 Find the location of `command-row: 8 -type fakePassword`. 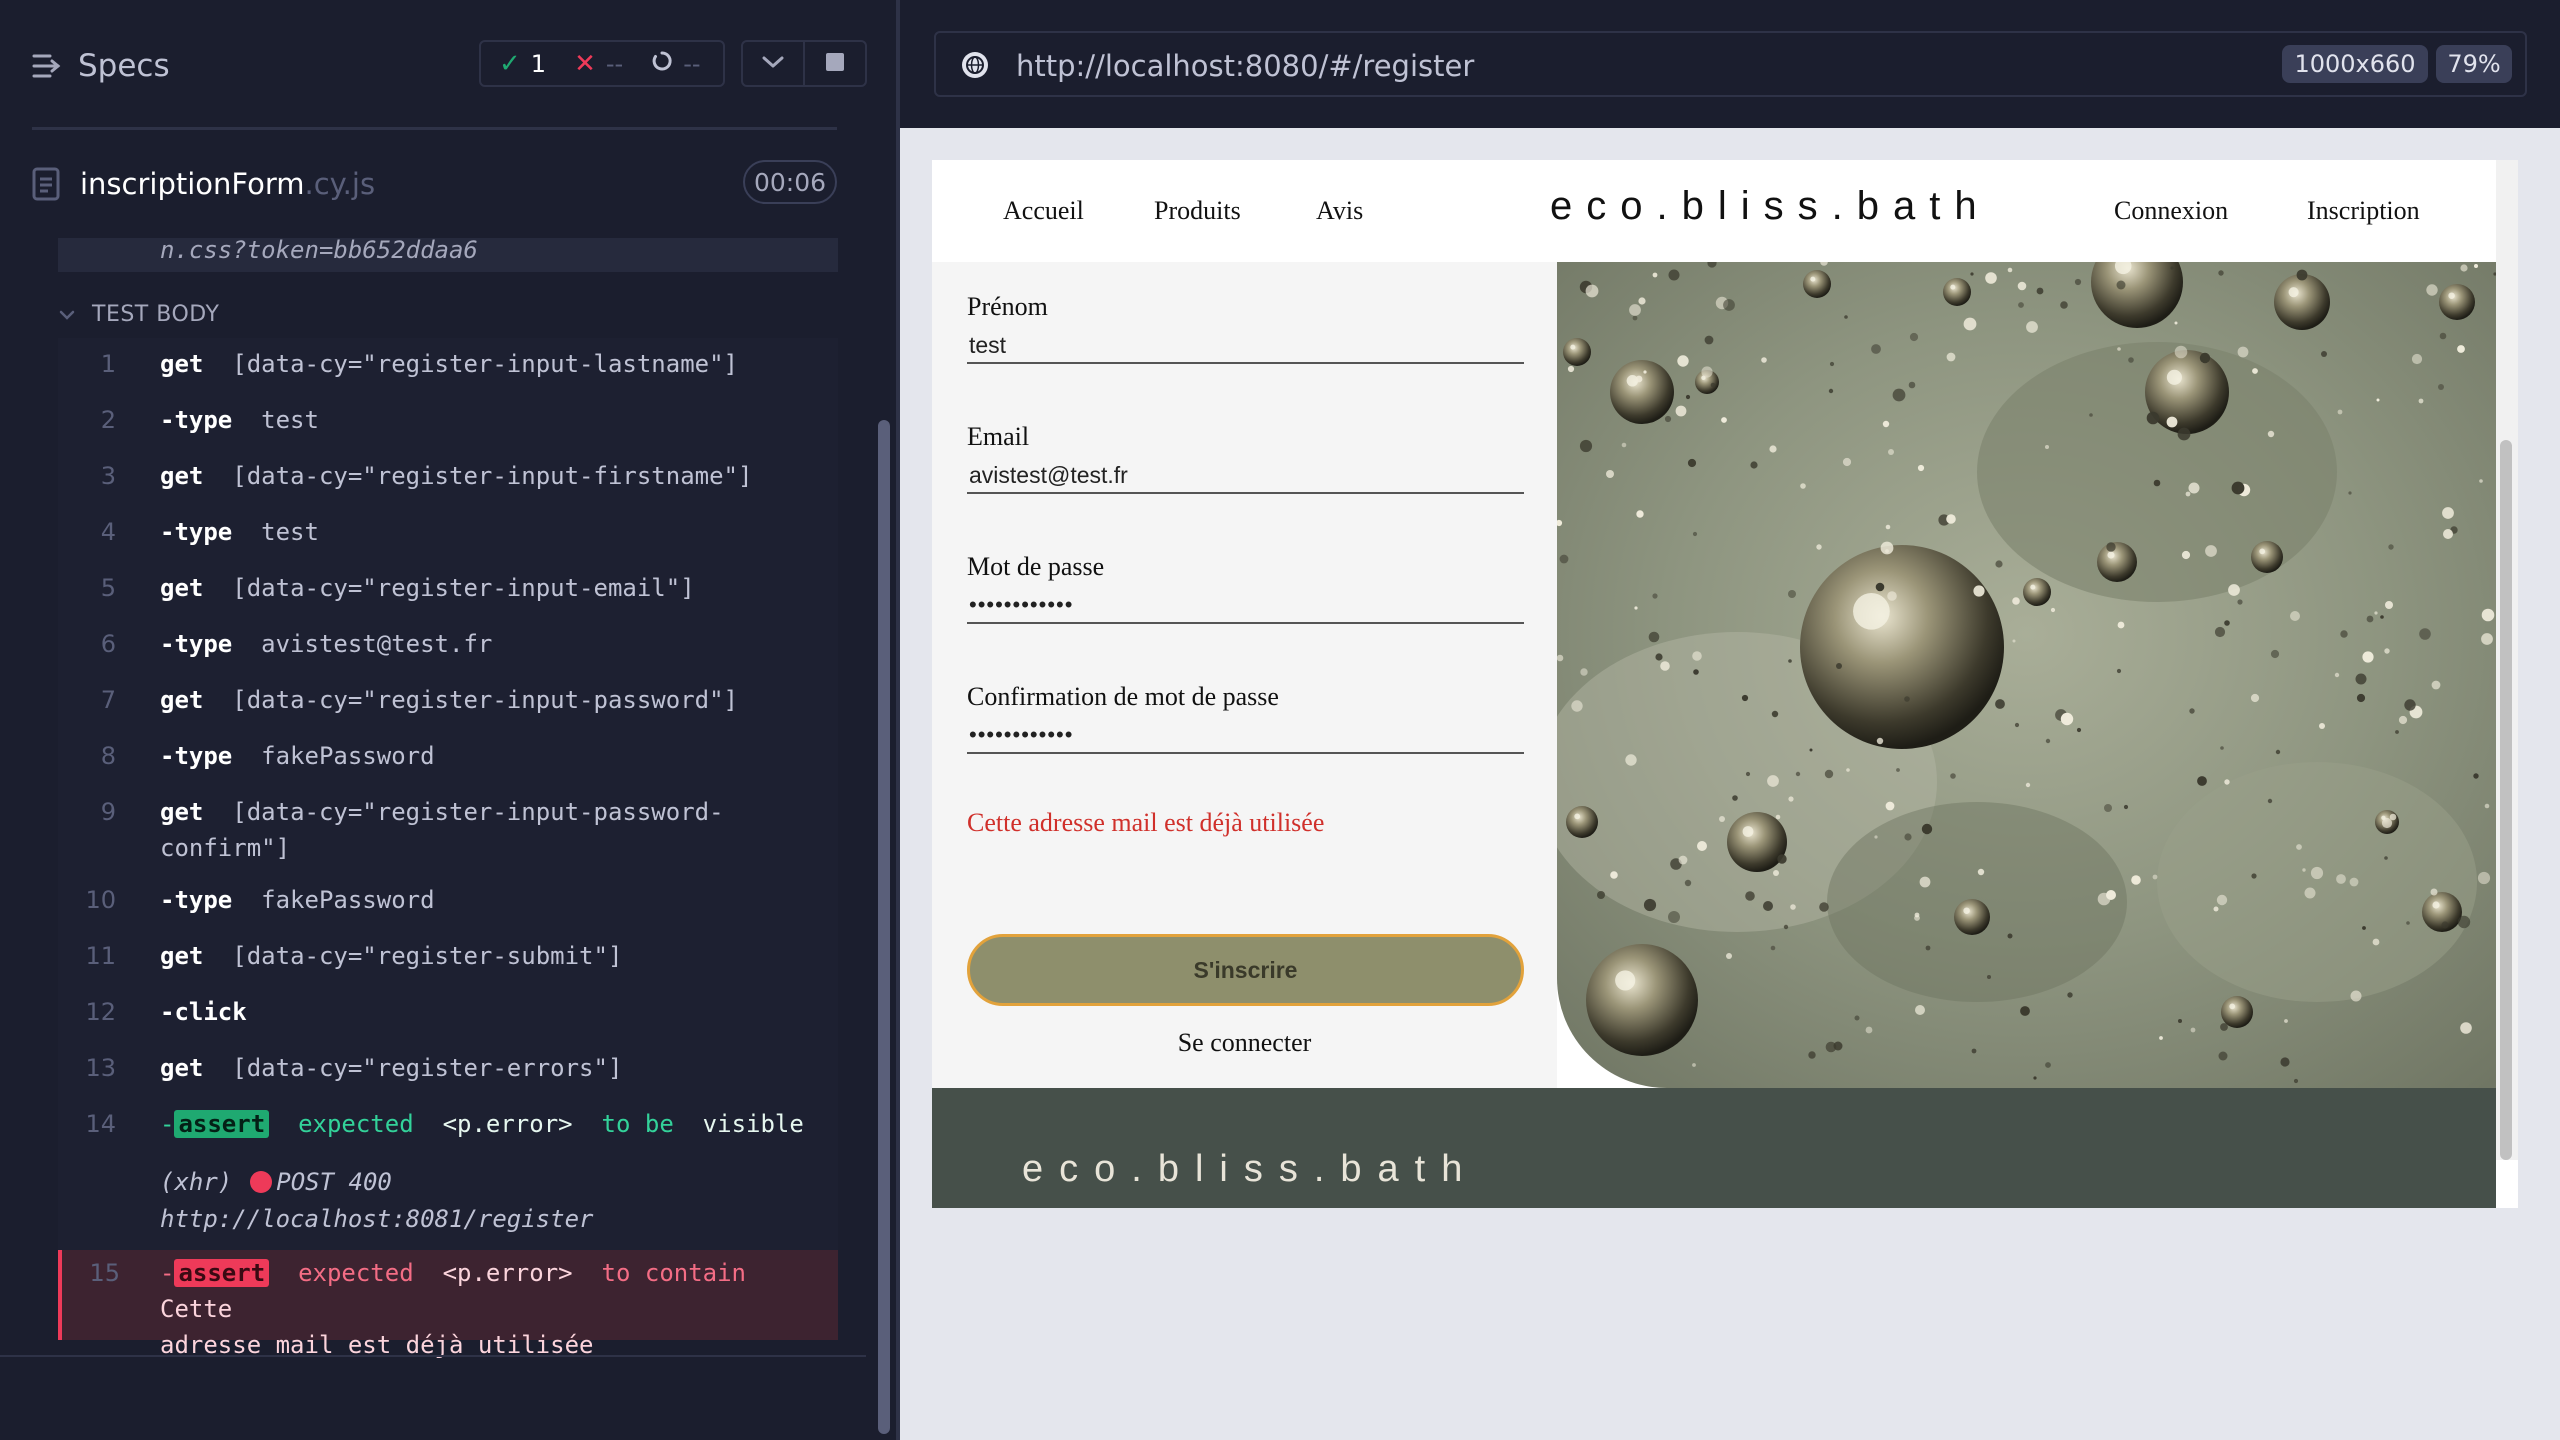

command-row: 8 -type fakePassword is located at coordinates (448, 758).